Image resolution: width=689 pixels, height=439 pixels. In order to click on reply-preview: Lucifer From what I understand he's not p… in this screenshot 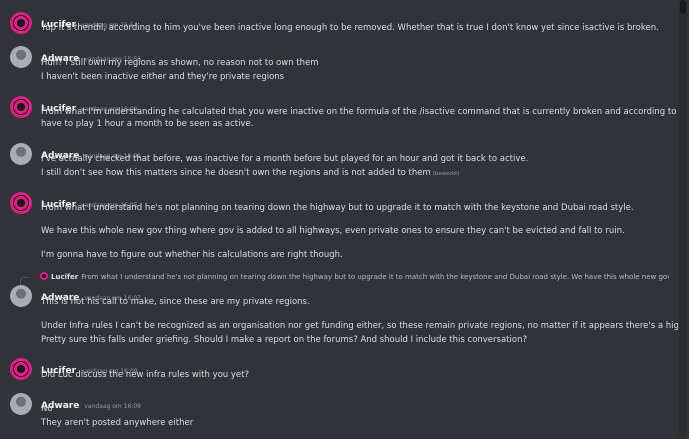, I will do `click(349, 277)`.